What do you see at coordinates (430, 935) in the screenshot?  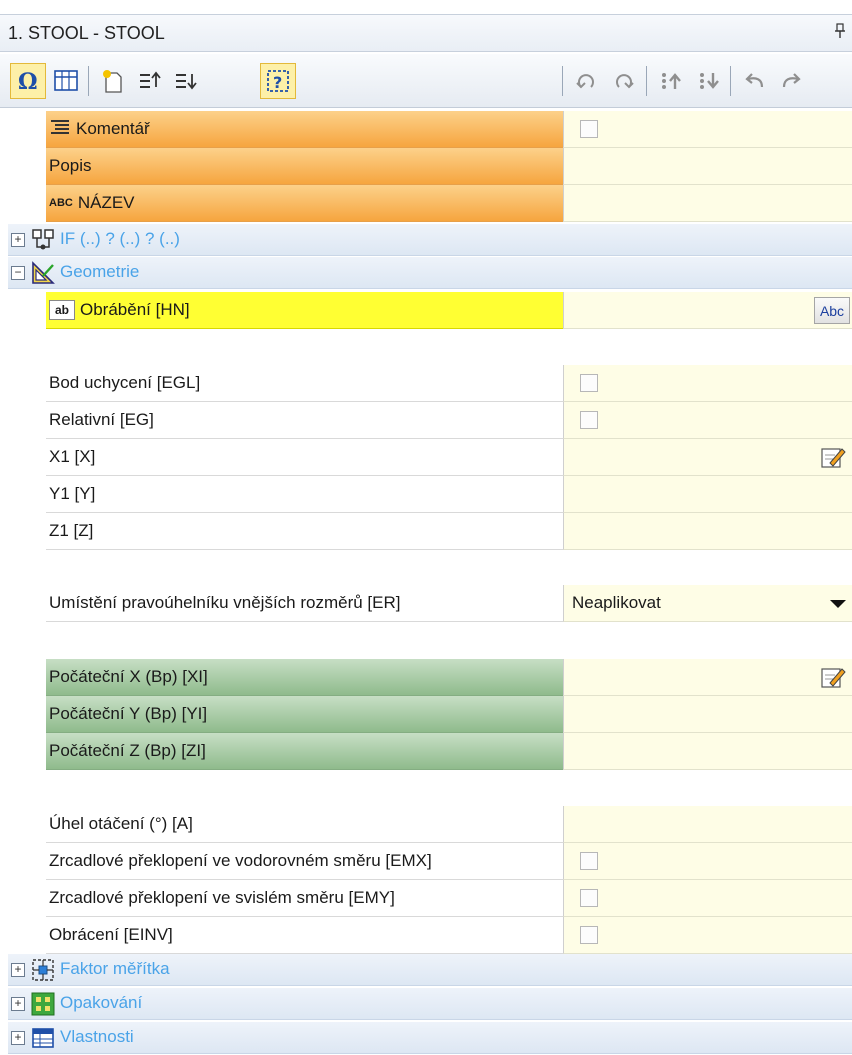 I see `row-einv: Obrácení [EINV]` at bounding box center [430, 935].